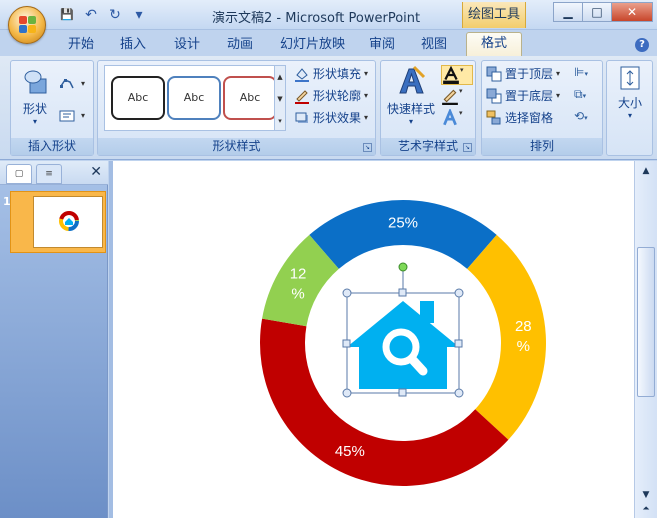 Image resolution: width=657 pixels, height=518 pixels. I want to click on rotation-handle, so click(403, 267).